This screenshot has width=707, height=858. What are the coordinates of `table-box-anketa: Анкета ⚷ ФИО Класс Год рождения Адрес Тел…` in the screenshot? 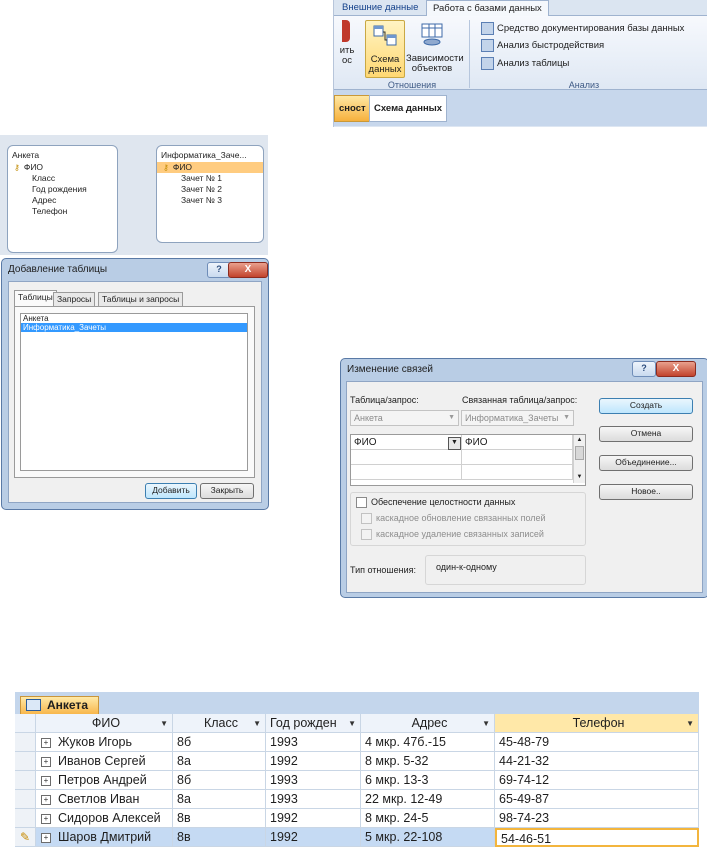 It's located at (62, 199).